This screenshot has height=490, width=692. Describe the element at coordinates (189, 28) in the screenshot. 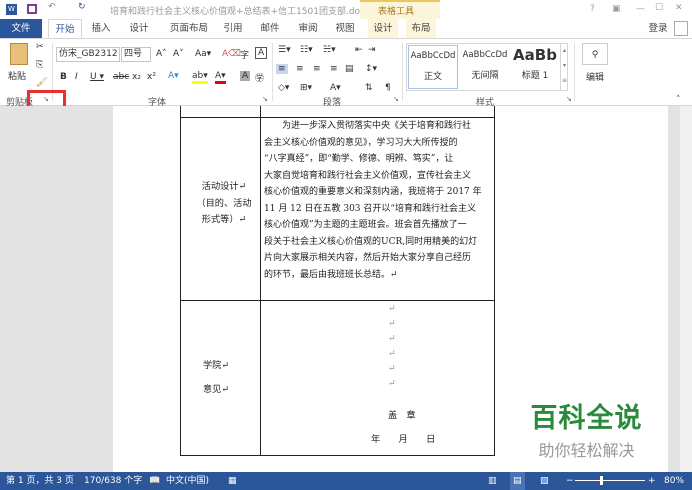

I see `tab-layout: 页面布局` at that location.